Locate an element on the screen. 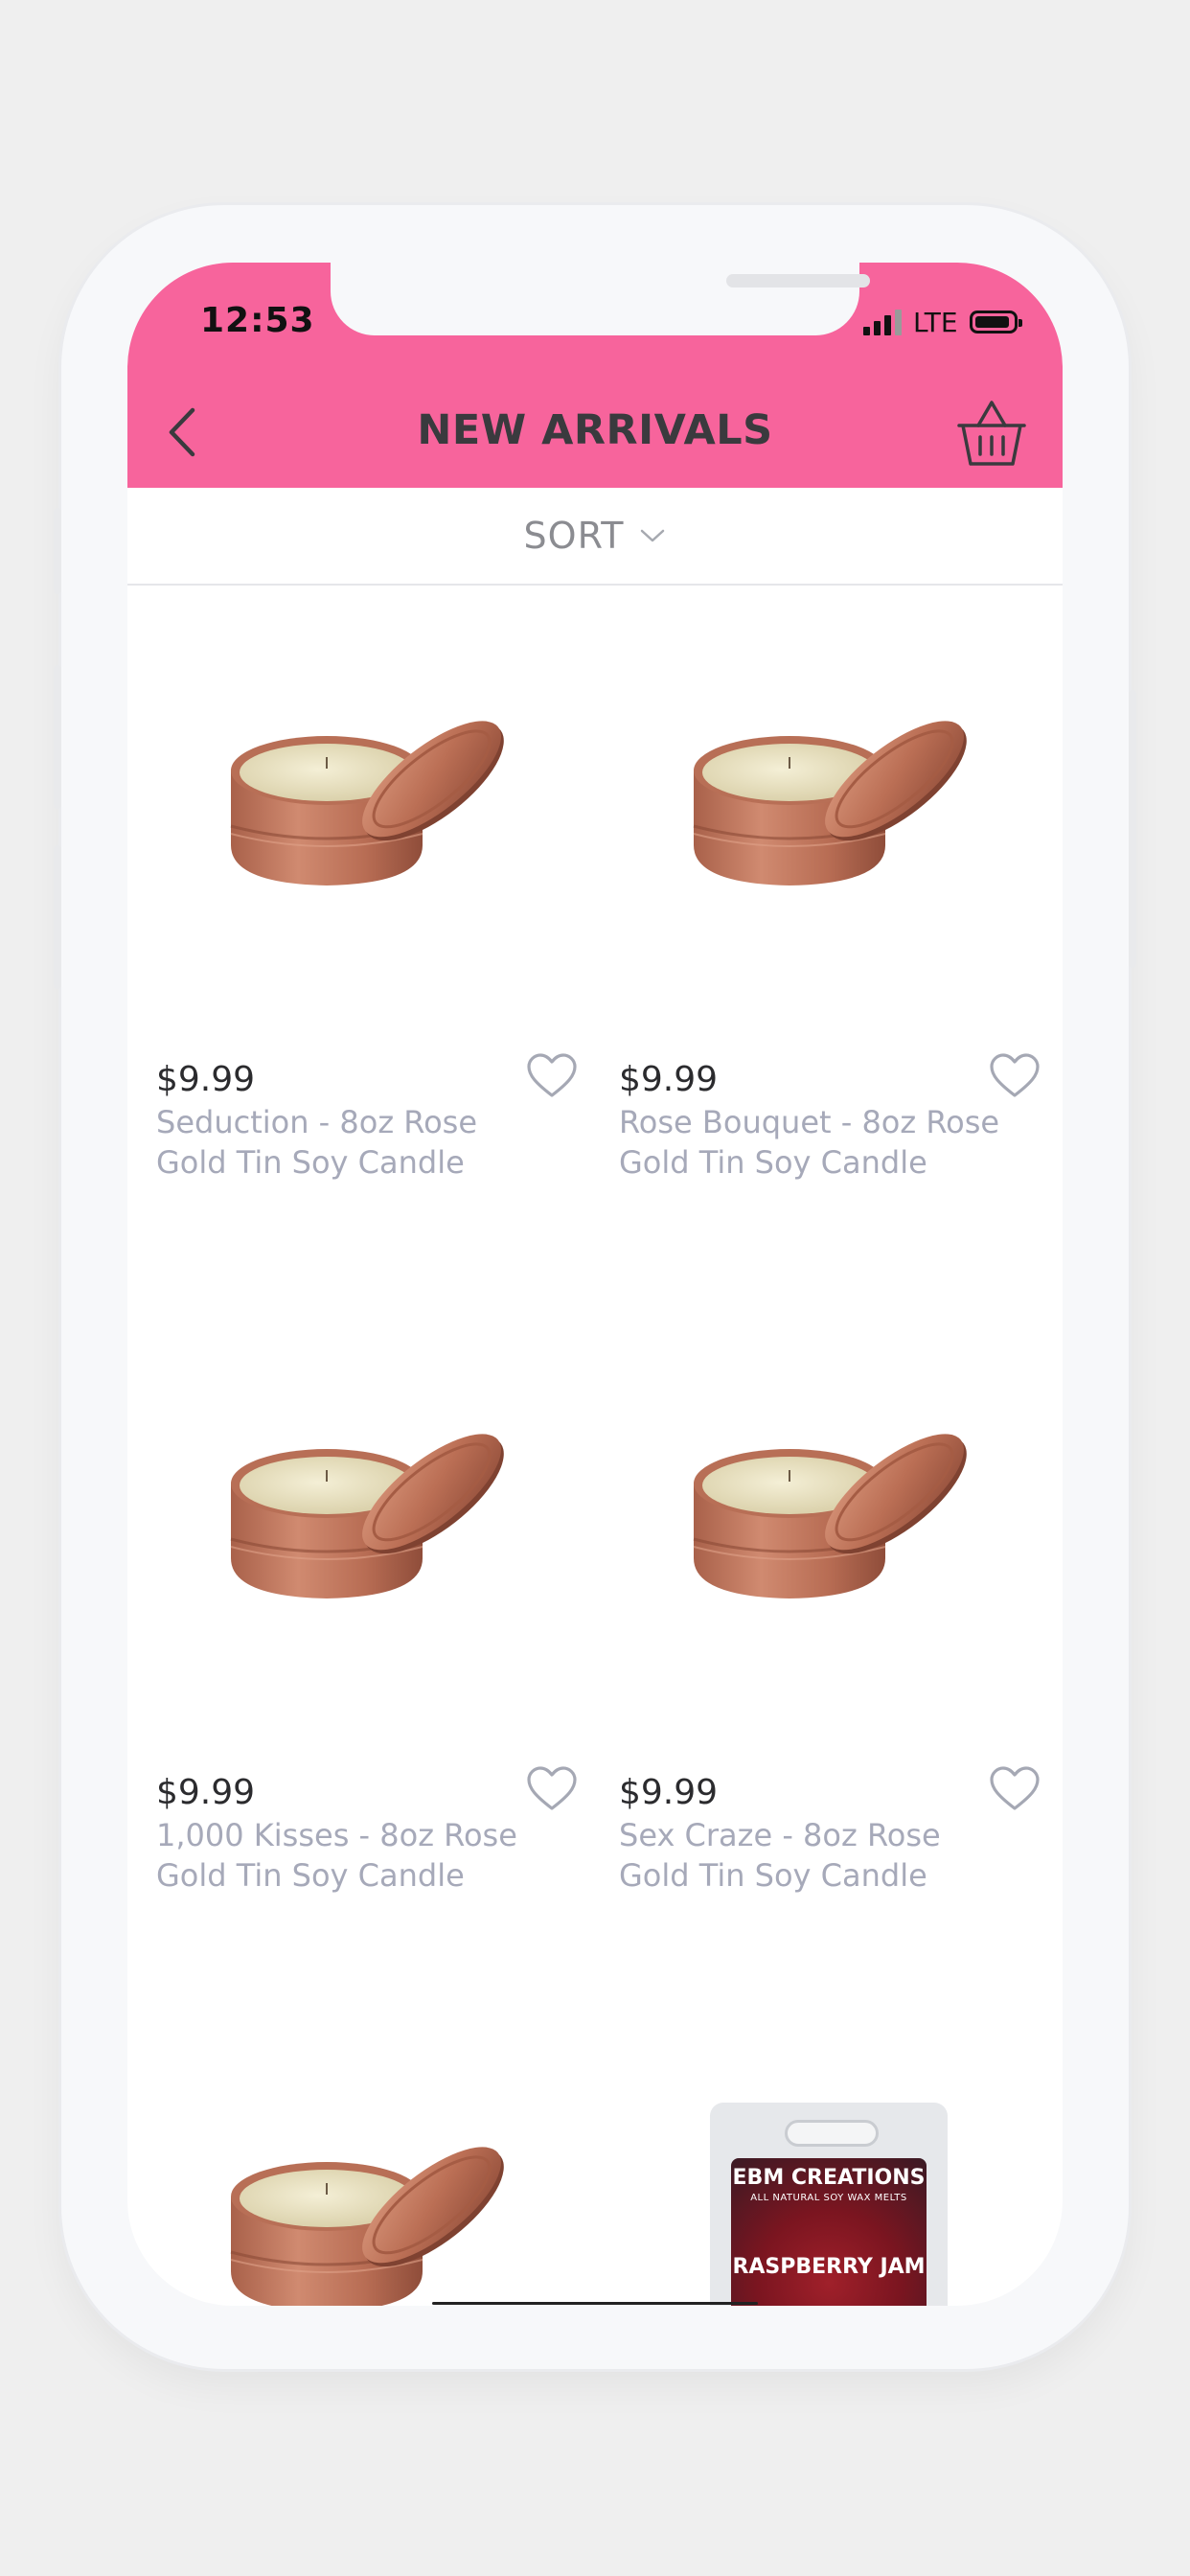 This screenshot has width=1190, height=2576. sort-button: SORT is located at coordinates (595, 536).